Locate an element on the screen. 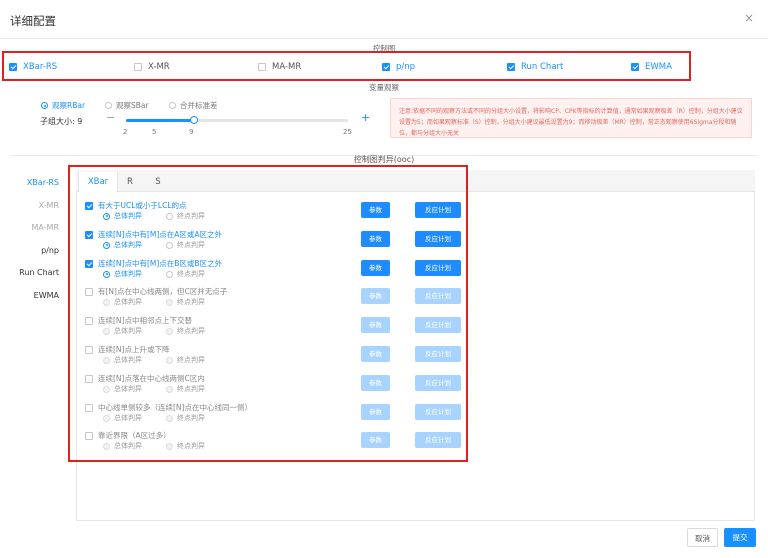 This screenshot has height=558, width=768. chart-type-label: MA-MR is located at coordinates (287, 67).